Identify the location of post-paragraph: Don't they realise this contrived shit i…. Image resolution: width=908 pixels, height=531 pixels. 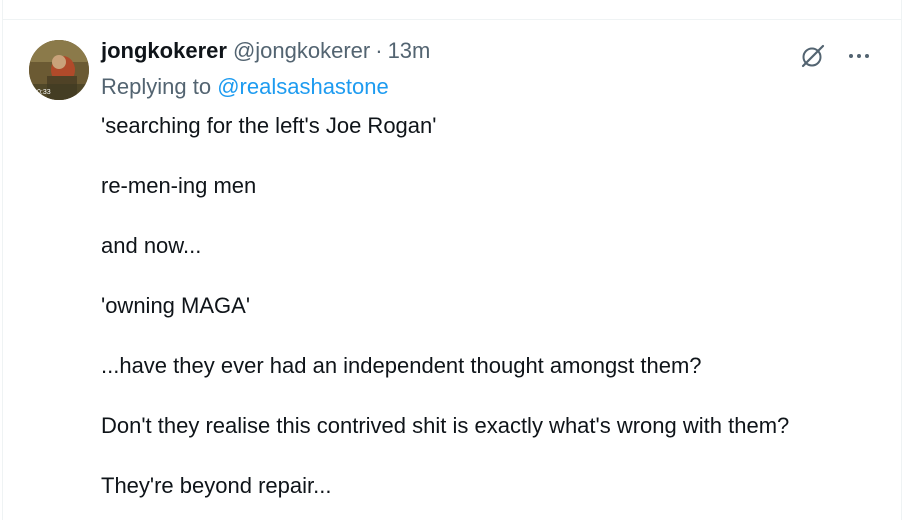
(445, 425).